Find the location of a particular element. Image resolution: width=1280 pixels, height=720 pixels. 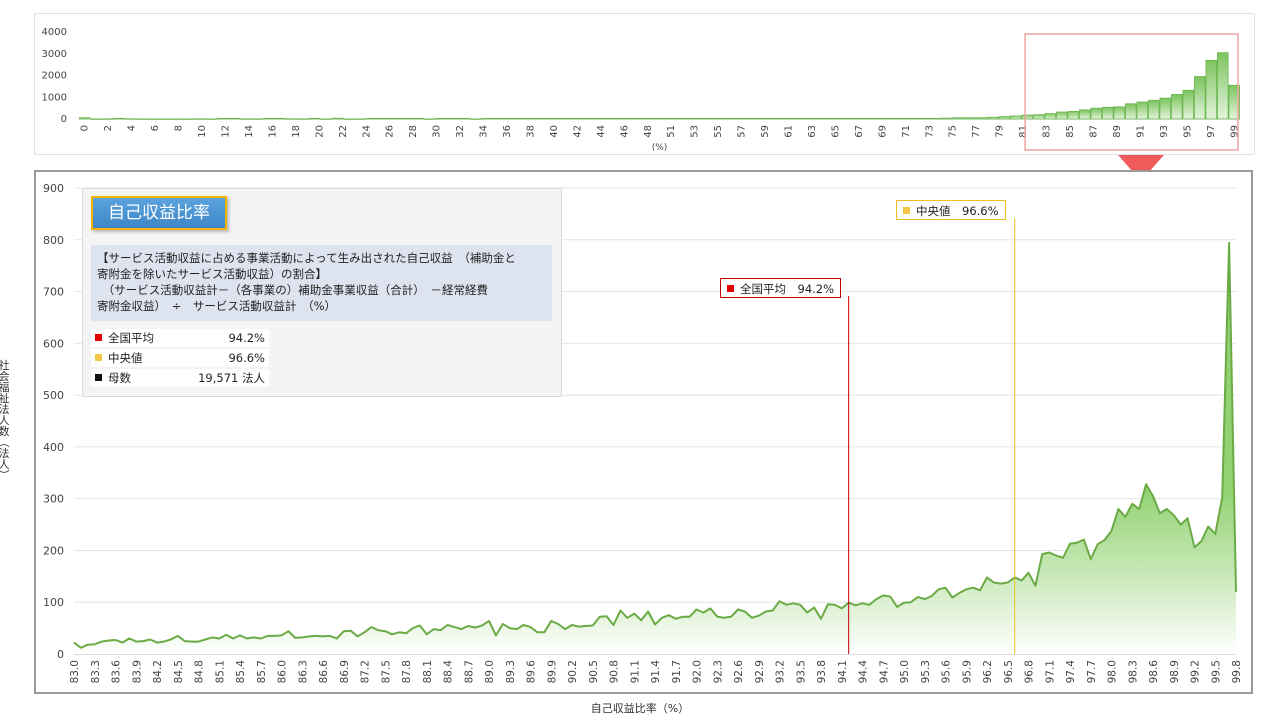

y-tick-label: 4000 is located at coordinates (54, 32).